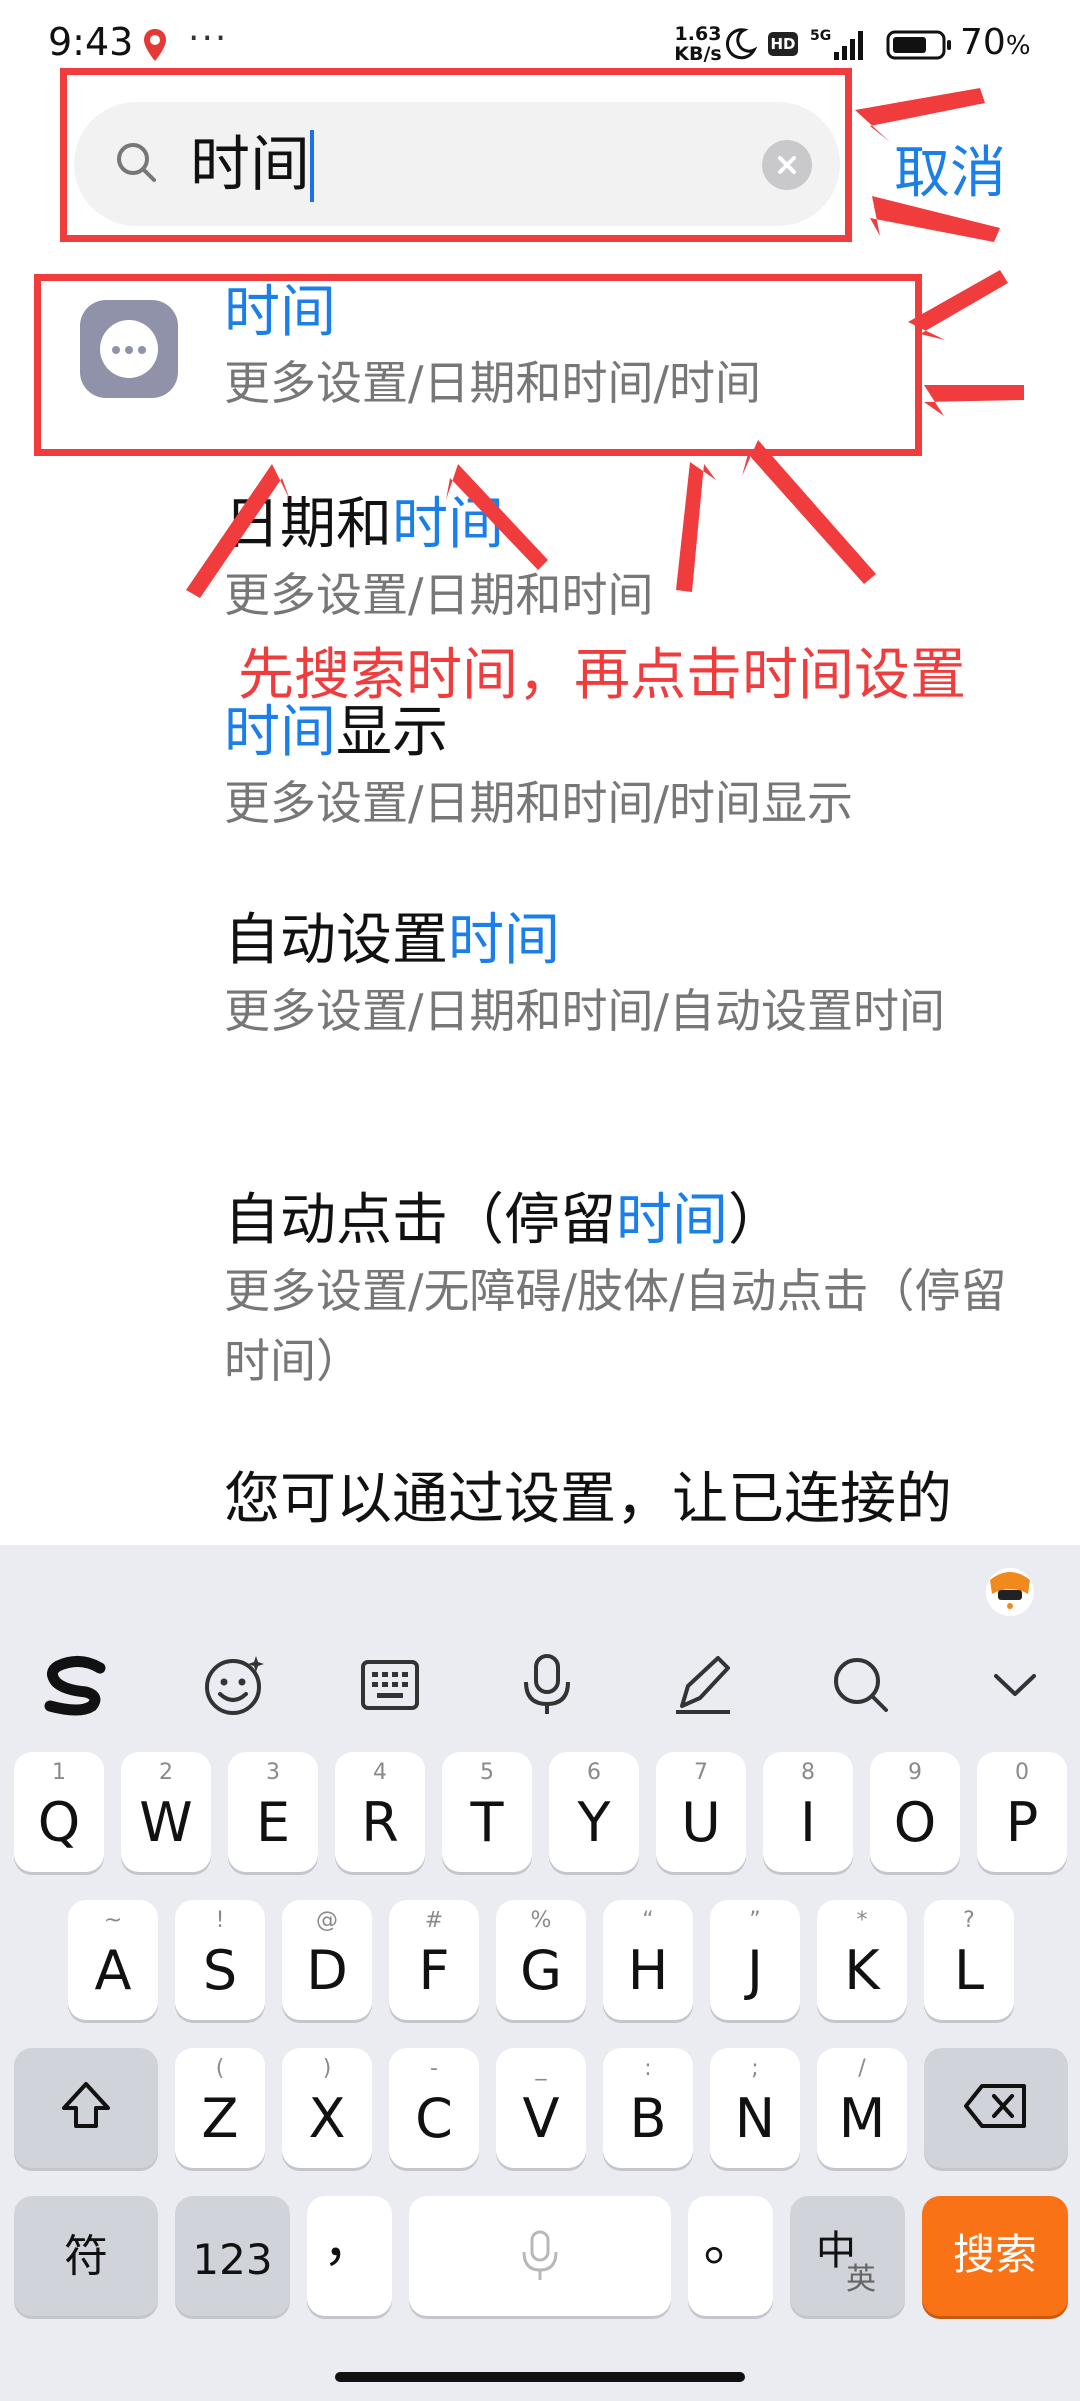  I want to click on result-item: 自动设置时间 更多设置/日期和时间/自动设置时间, so click(634, 976).